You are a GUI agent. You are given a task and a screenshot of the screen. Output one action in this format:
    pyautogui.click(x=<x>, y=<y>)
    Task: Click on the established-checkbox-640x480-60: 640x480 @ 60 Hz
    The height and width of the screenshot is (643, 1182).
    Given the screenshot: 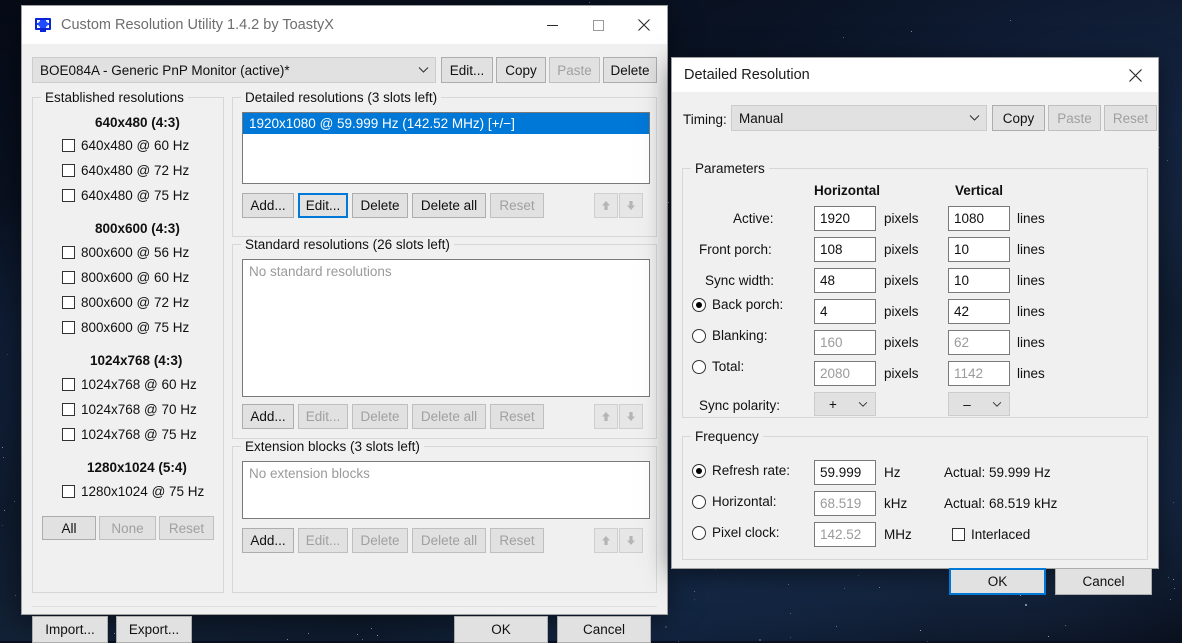 What is the action you would take?
    pyautogui.click(x=125, y=145)
    